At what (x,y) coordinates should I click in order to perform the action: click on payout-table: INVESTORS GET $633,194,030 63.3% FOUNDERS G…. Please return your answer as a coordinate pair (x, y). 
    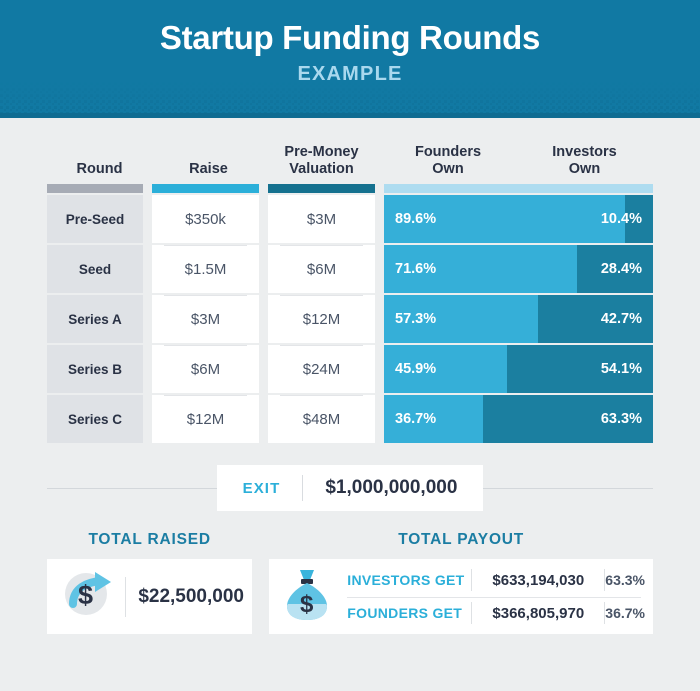
    Looking at the image, I should click on (496, 597).